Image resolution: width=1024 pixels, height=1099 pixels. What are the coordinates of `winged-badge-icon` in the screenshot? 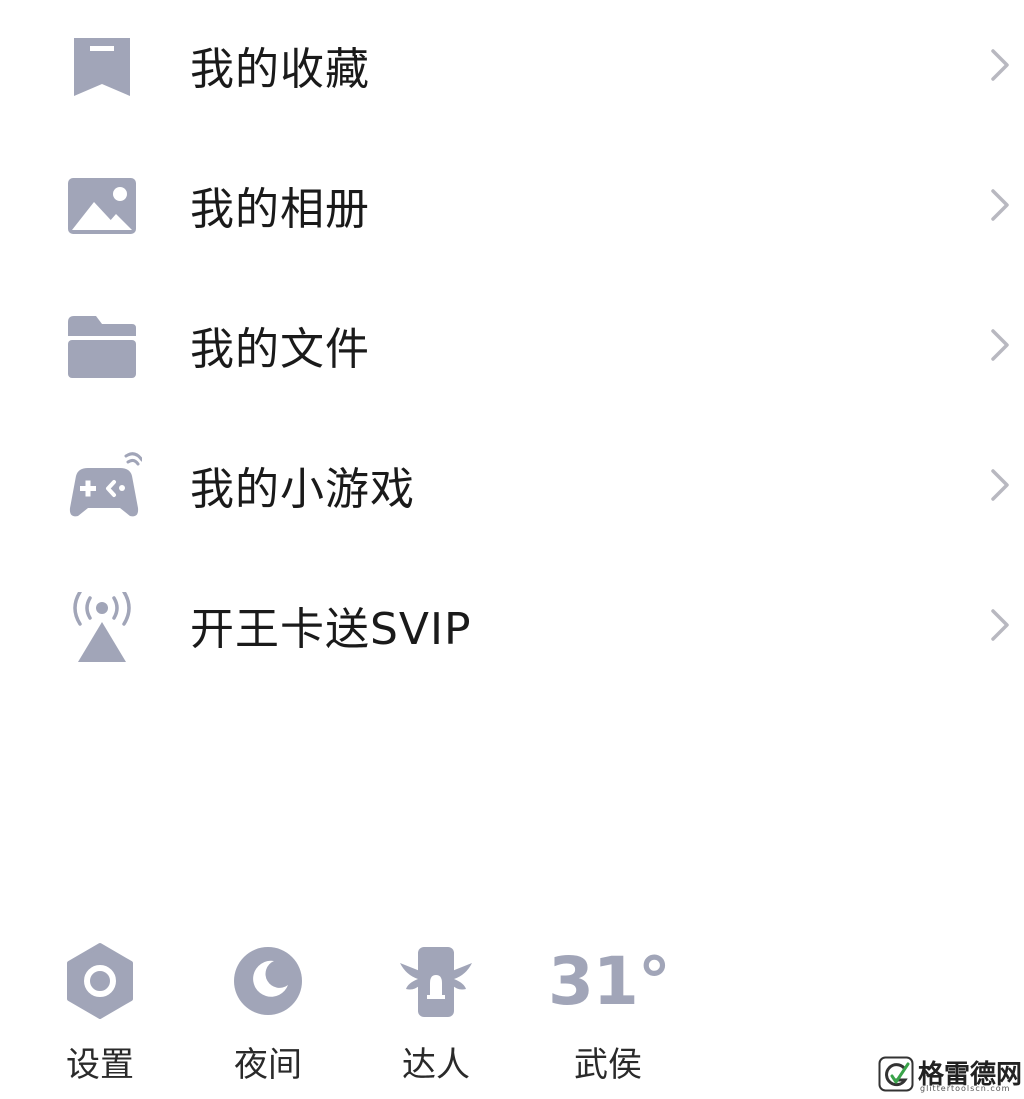 It's located at (436, 981).